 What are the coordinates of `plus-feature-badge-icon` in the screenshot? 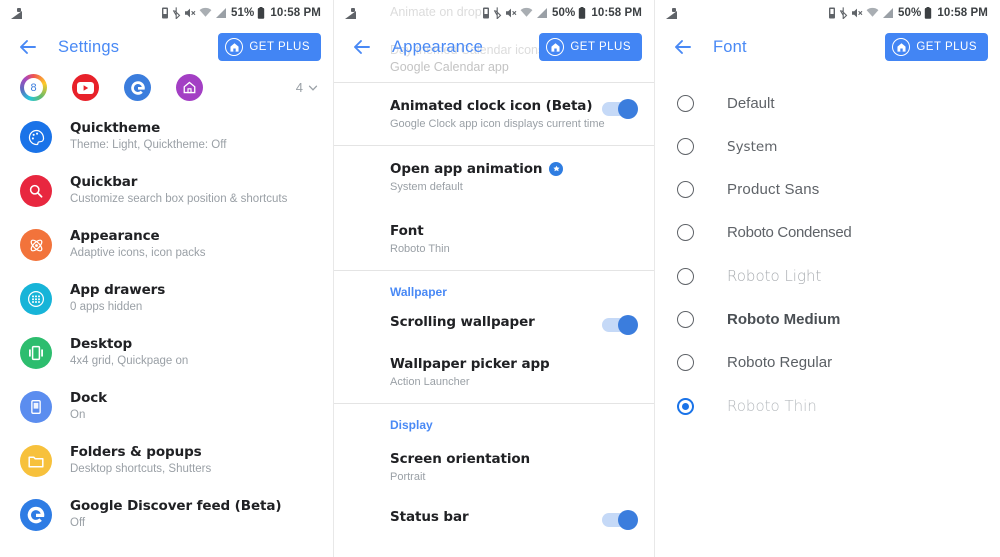 It's located at (556, 169).